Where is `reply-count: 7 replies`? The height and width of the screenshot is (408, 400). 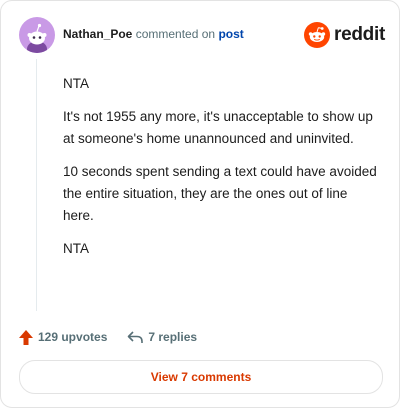 reply-count: 7 replies is located at coordinates (173, 337).